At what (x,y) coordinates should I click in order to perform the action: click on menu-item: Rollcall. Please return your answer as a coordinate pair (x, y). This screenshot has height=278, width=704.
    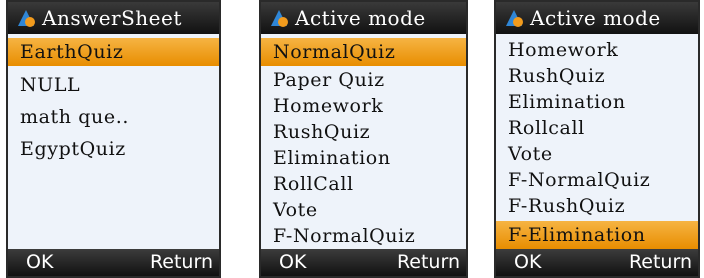
    Looking at the image, I should click on (597, 128).